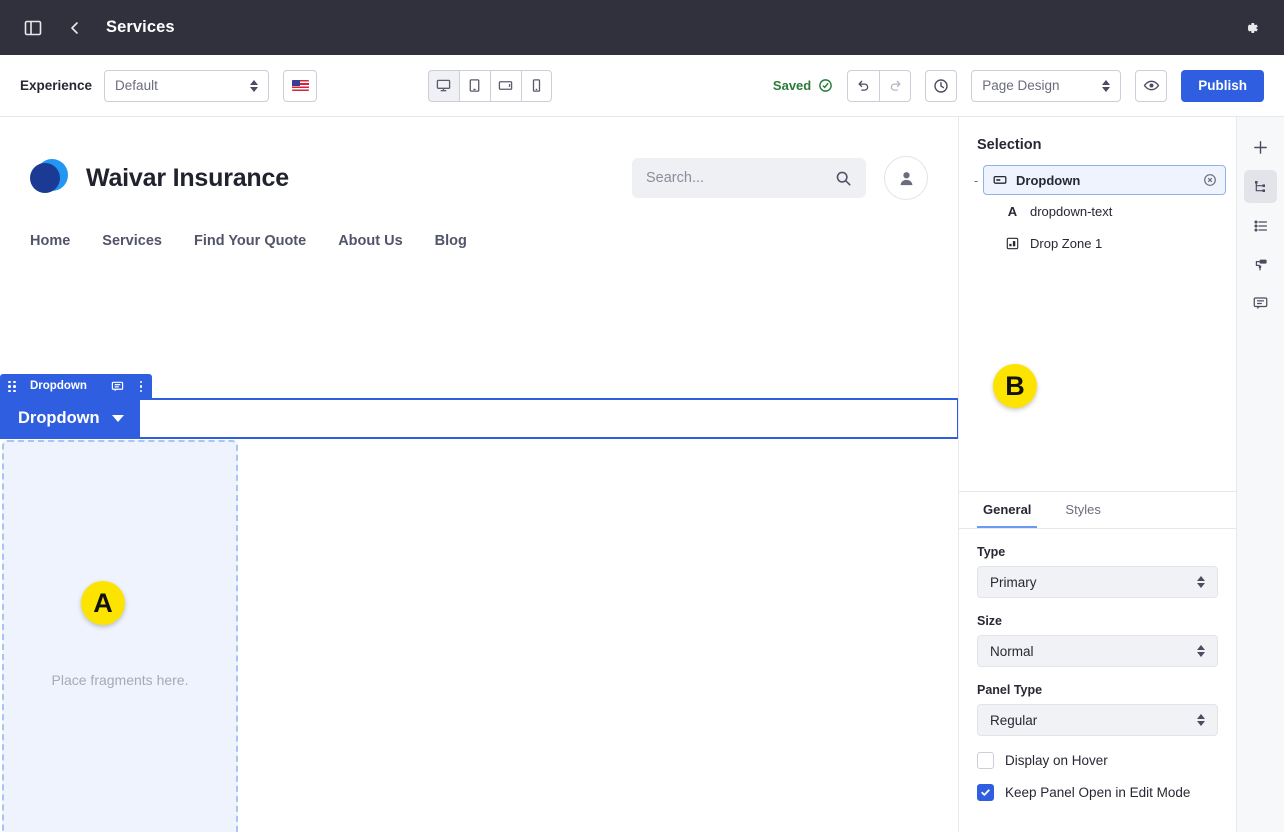 This screenshot has width=1284, height=832. I want to click on history-clock-icon, so click(941, 85).